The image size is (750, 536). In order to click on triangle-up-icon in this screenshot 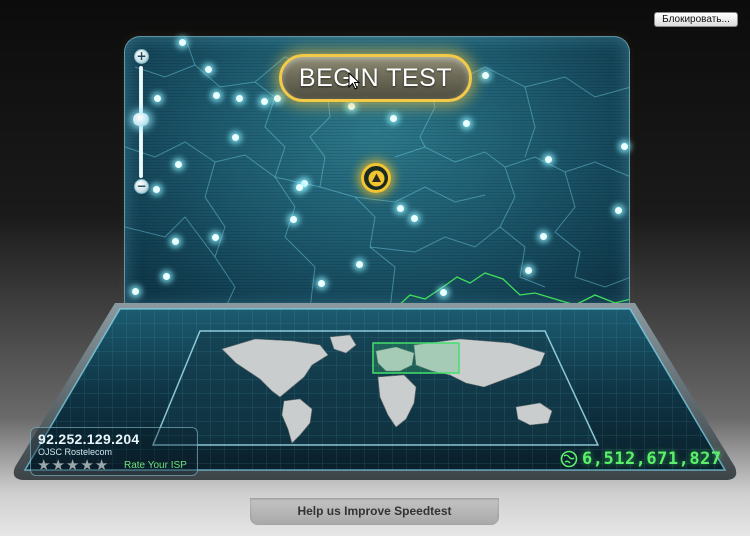, I will do `click(376, 178)`.